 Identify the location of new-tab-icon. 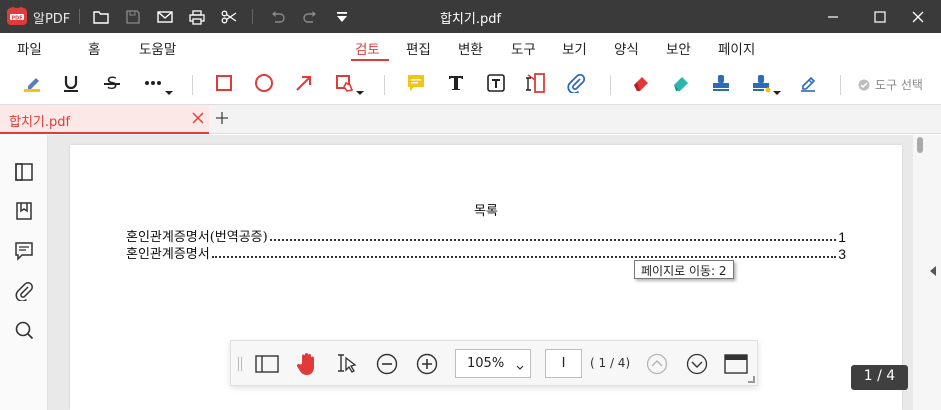
(222, 118).